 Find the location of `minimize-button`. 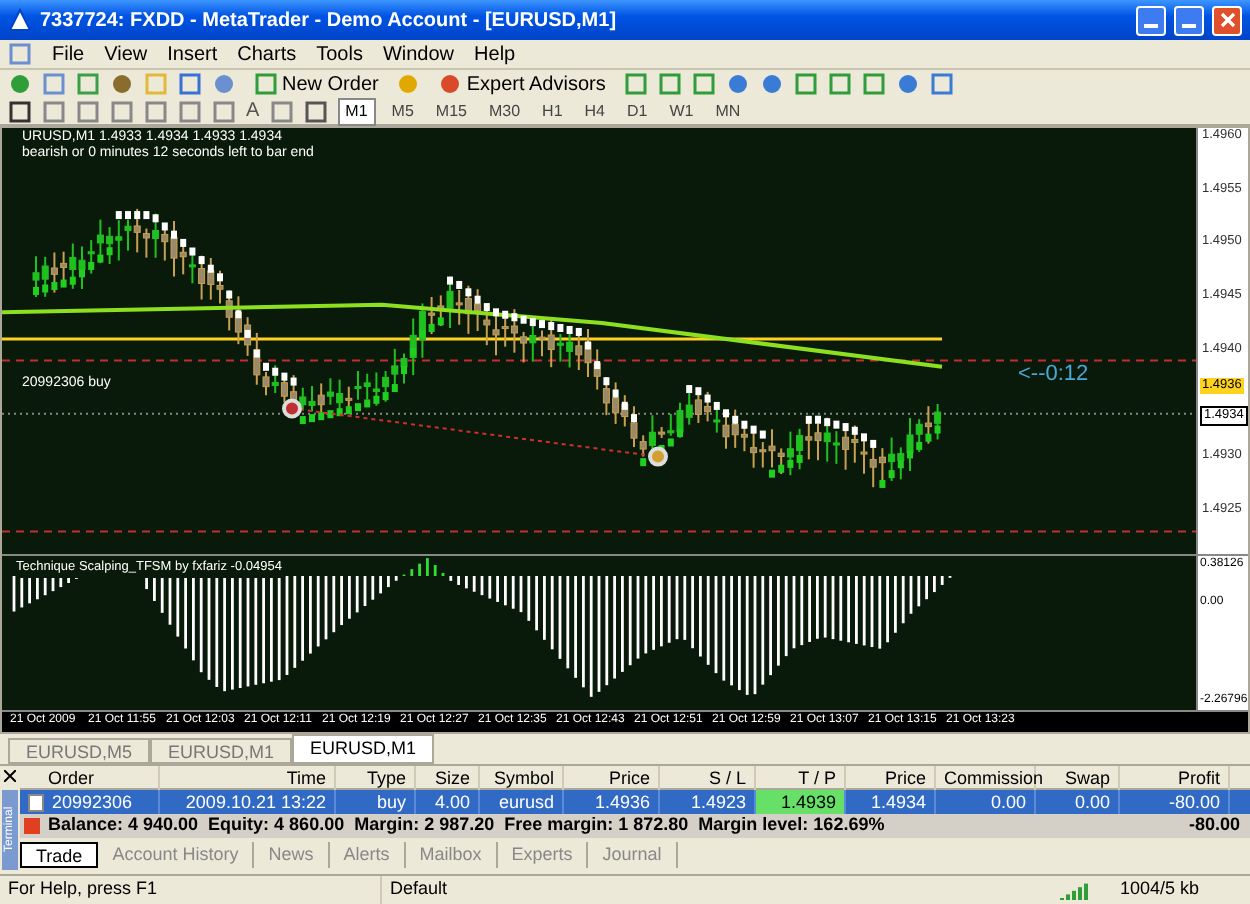

minimize-button is located at coordinates (1151, 20).